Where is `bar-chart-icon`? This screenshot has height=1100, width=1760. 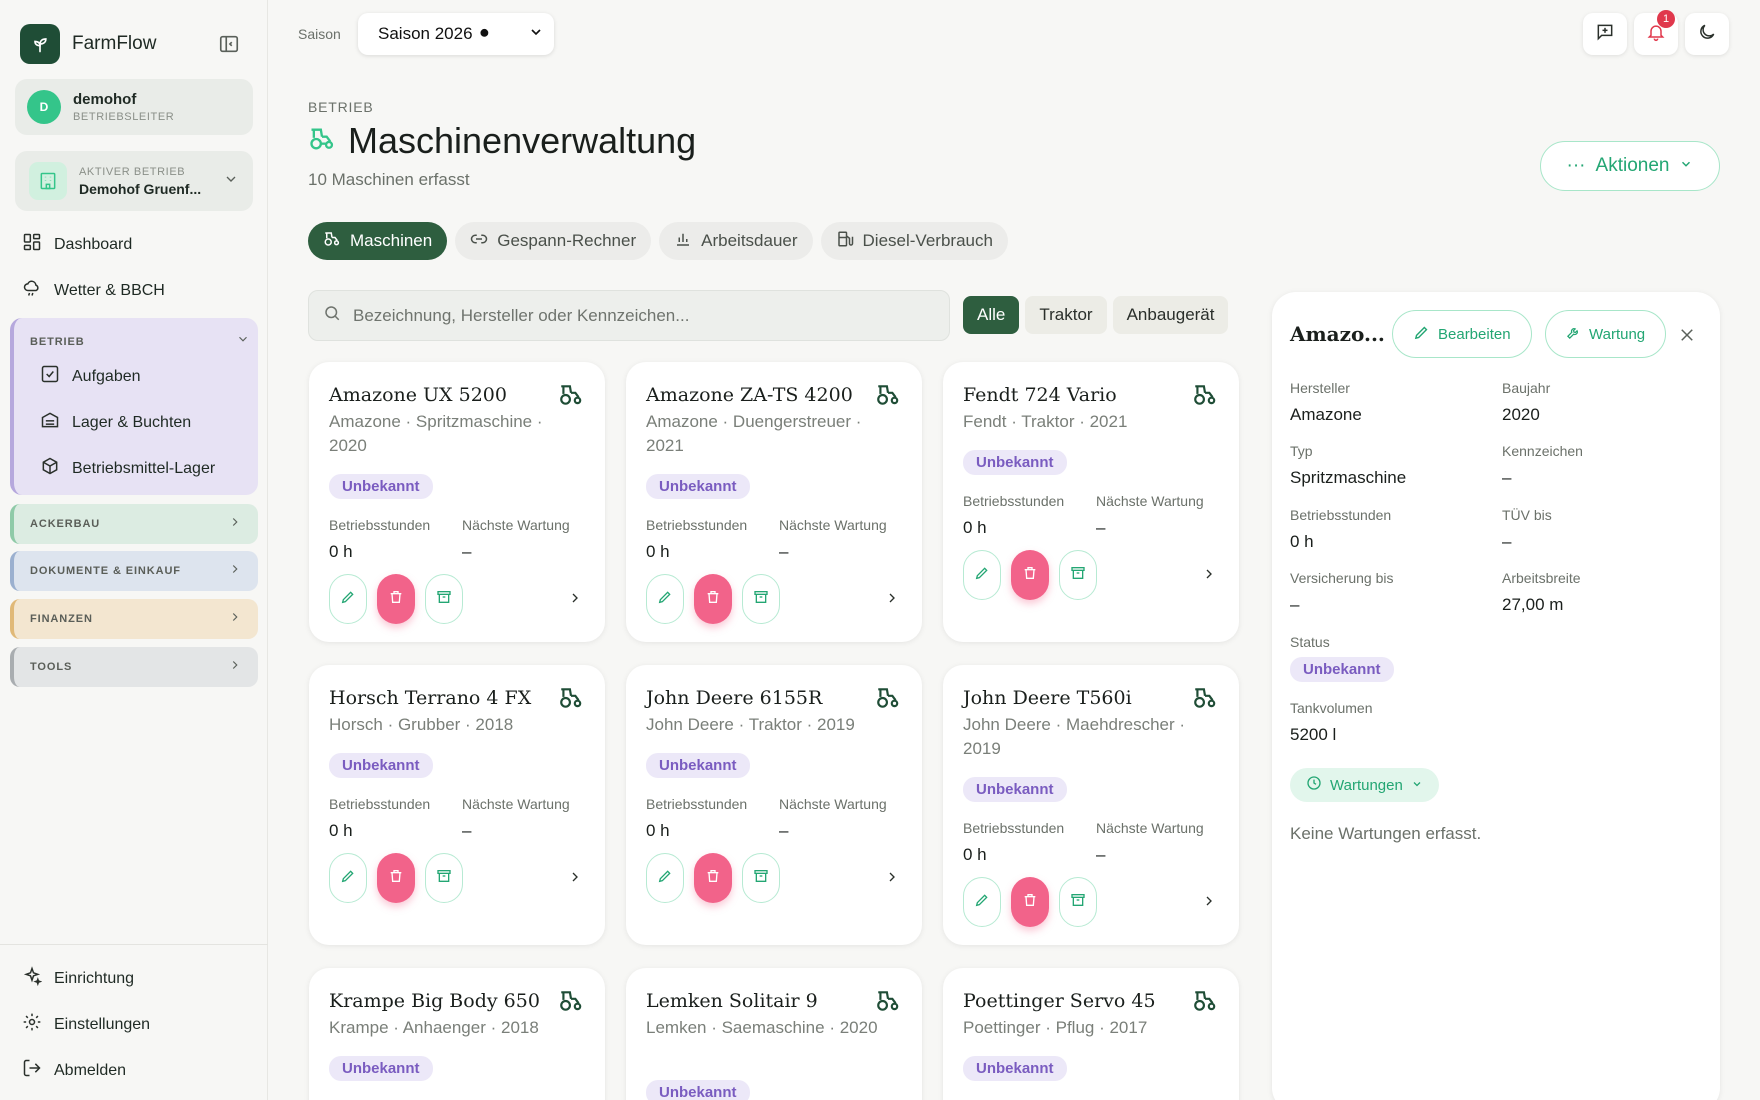 bar-chart-icon is located at coordinates (683, 241).